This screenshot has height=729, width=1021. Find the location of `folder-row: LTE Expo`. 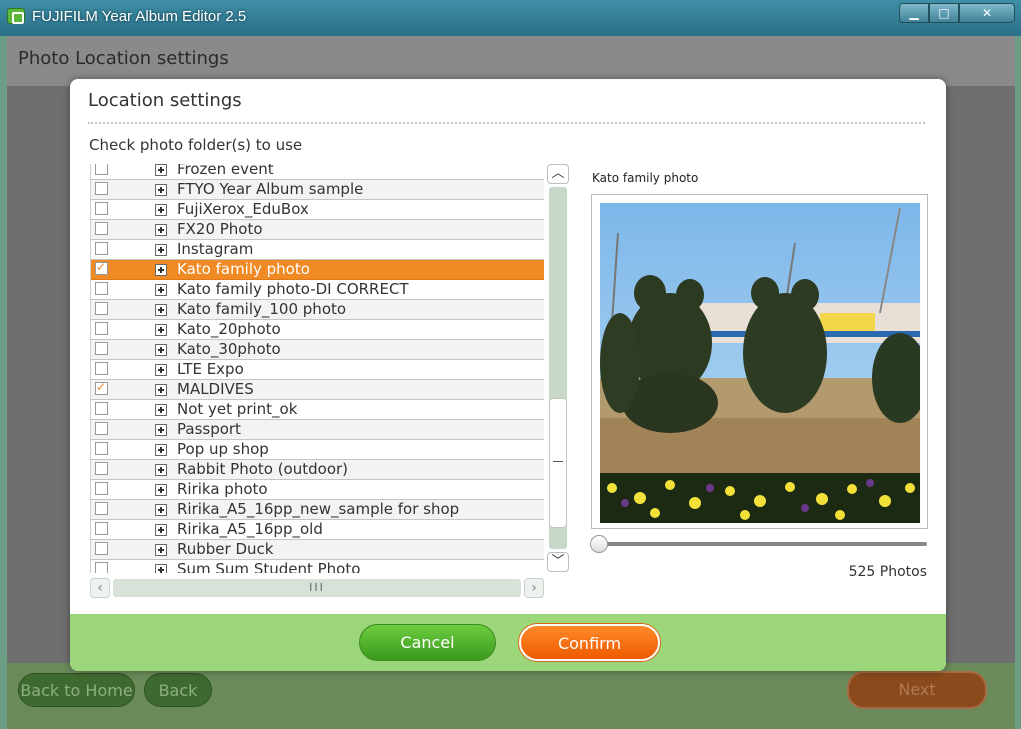

folder-row: LTE Expo is located at coordinates (317, 370).